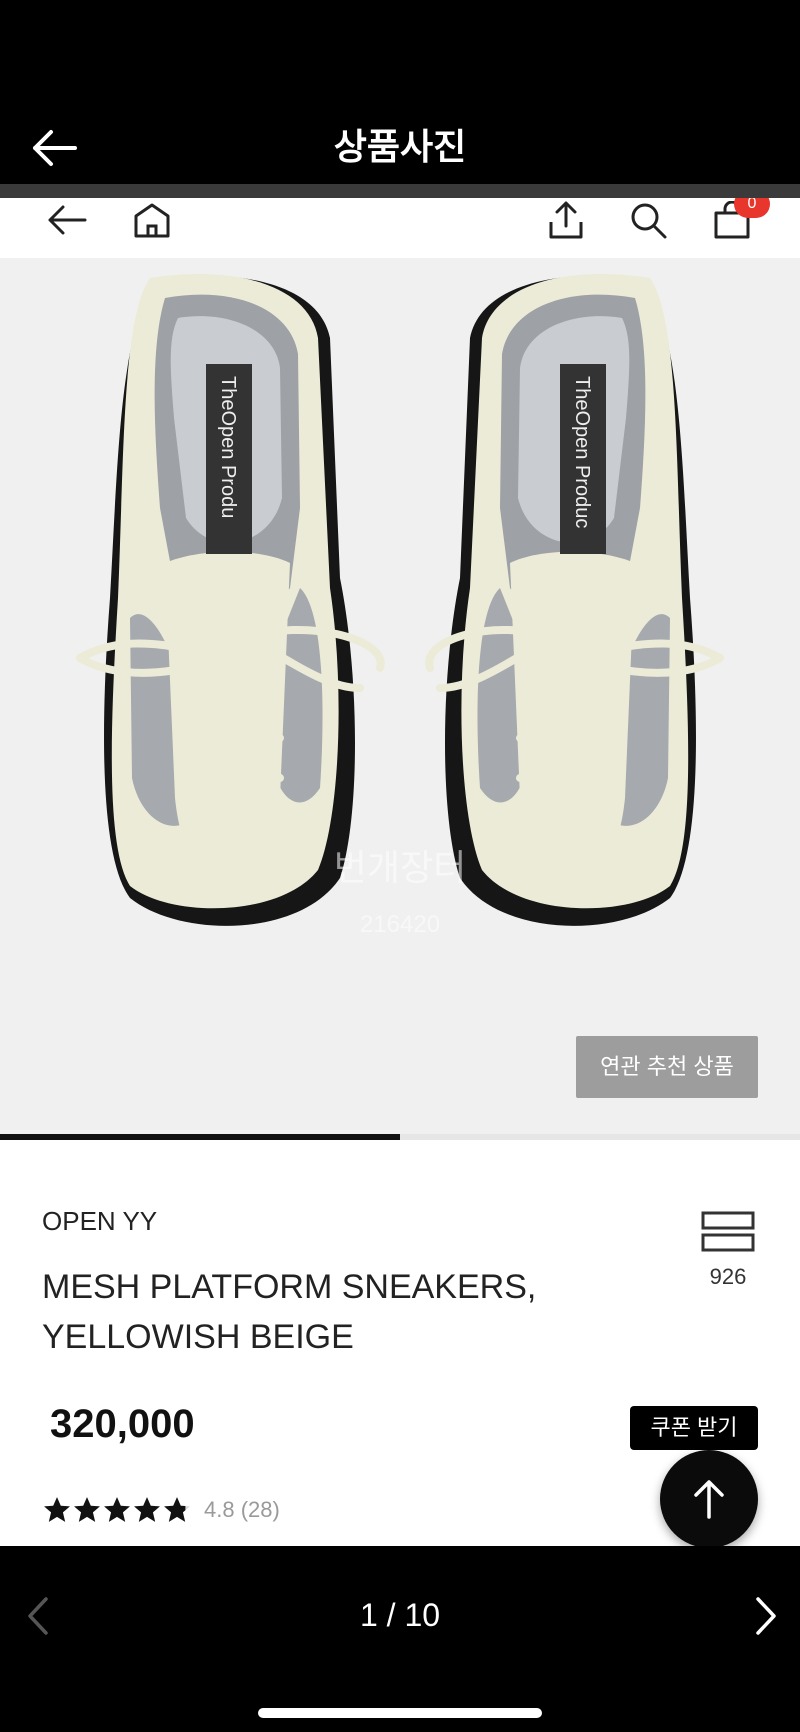 This screenshot has width=800, height=1732. Describe the element at coordinates (400, 191) in the screenshot. I see `header-divider` at that location.